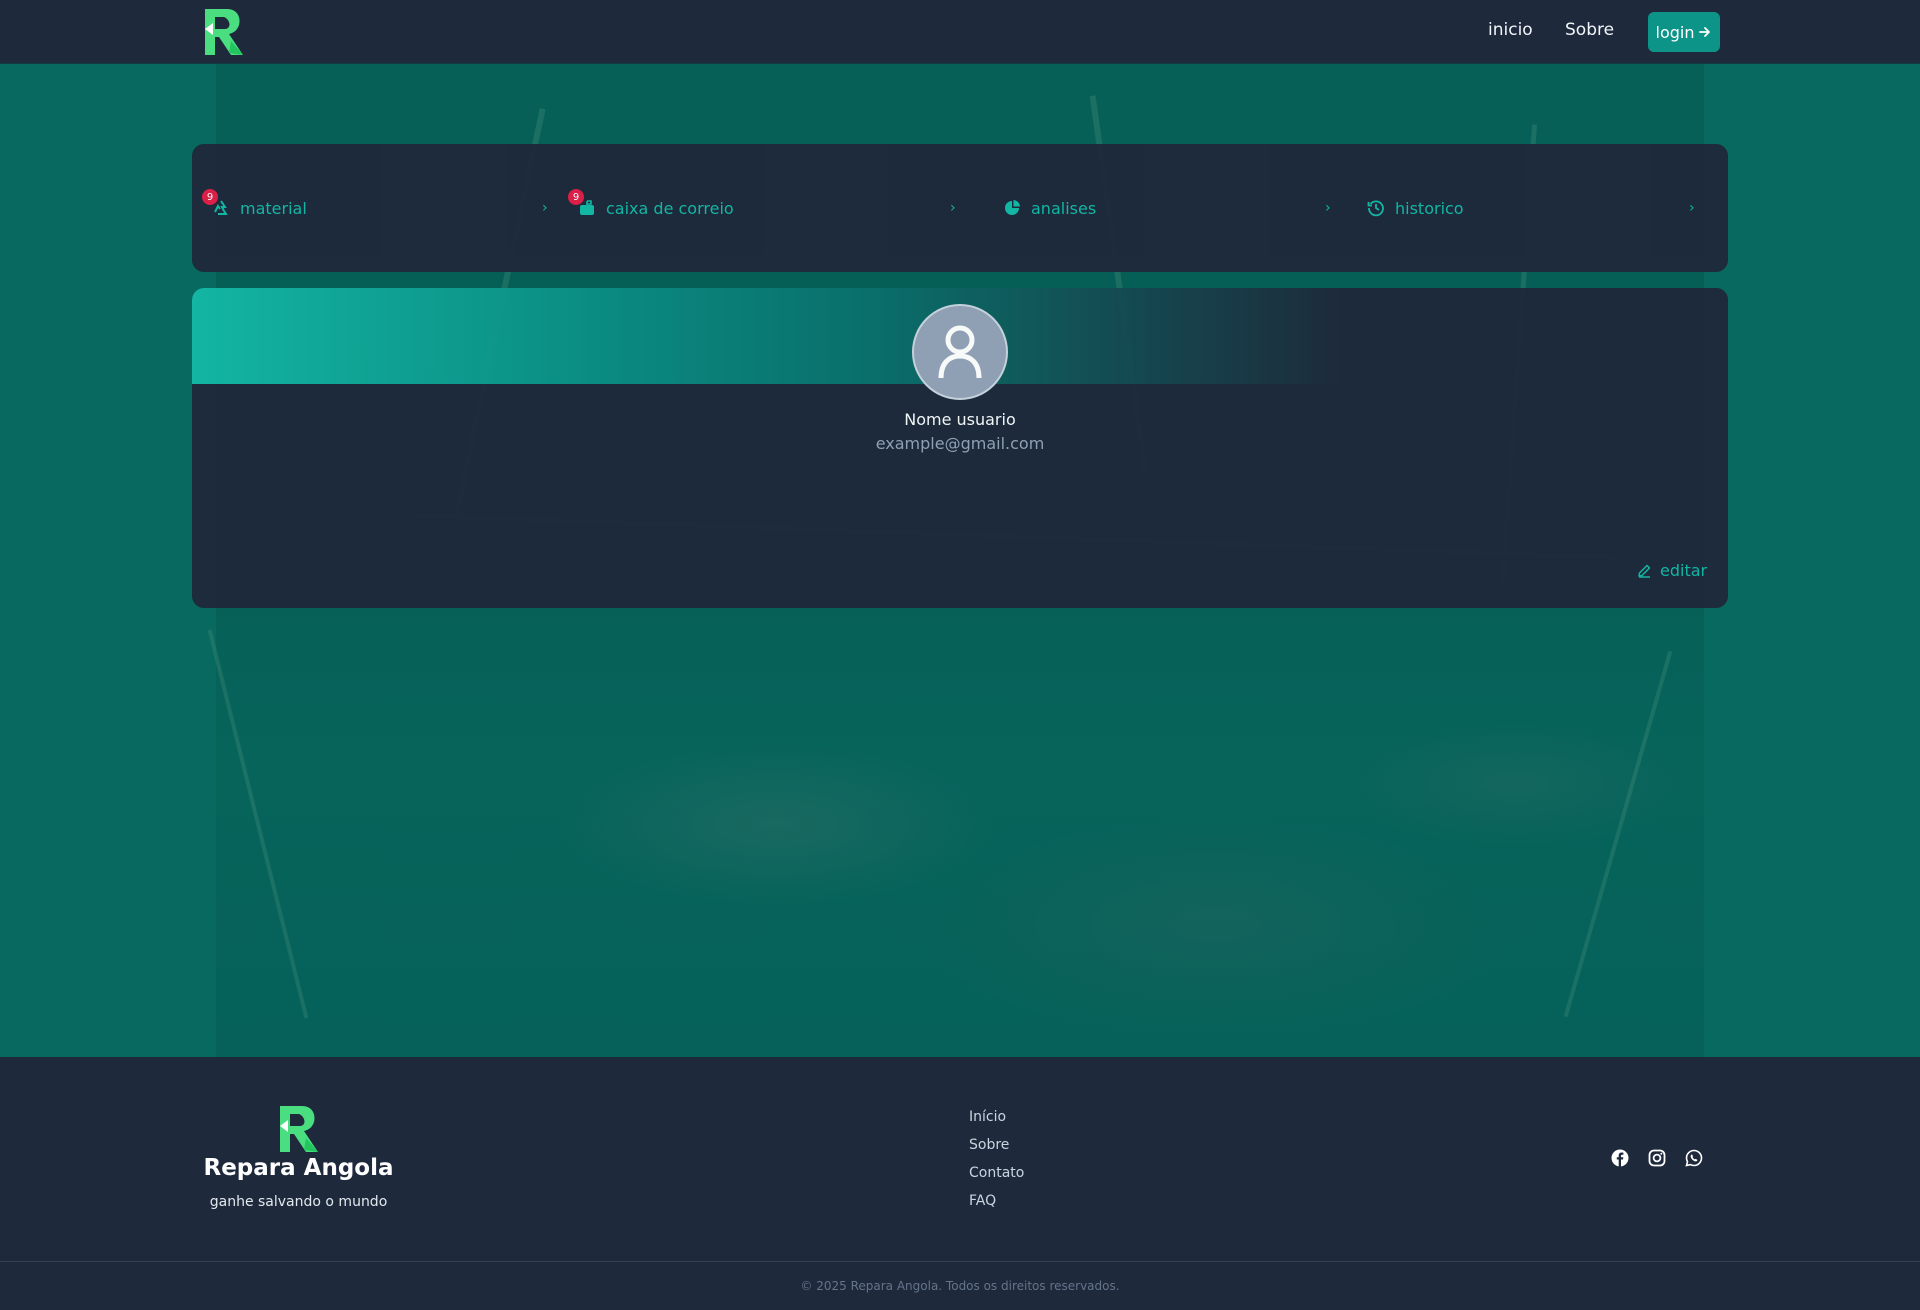 The width and height of the screenshot is (1920, 1310). What do you see at coordinates (1694, 1158) in the screenshot?
I see `whatsapp-icon` at bounding box center [1694, 1158].